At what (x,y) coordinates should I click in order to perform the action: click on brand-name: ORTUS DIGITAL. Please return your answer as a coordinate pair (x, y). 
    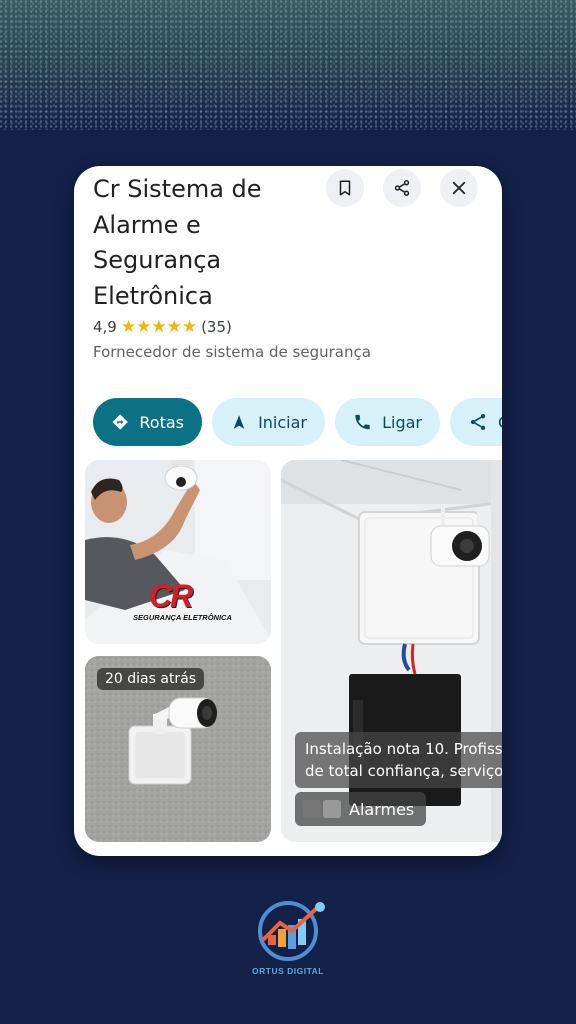
    Looking at the image, I should click on (288, 971).